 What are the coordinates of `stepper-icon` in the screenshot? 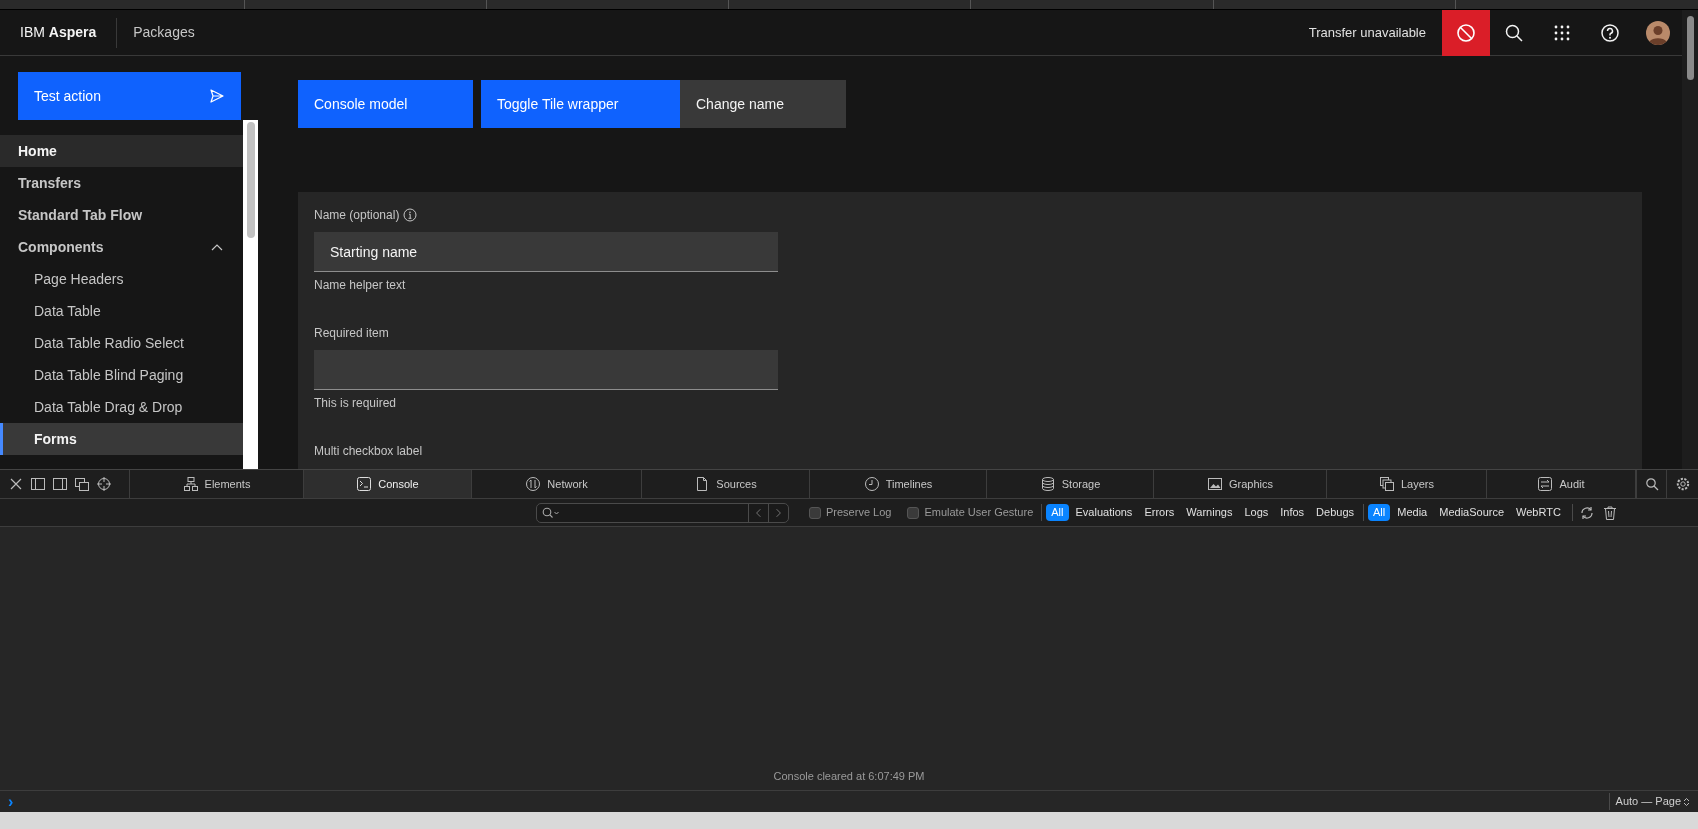 It's located at (1686, 801).